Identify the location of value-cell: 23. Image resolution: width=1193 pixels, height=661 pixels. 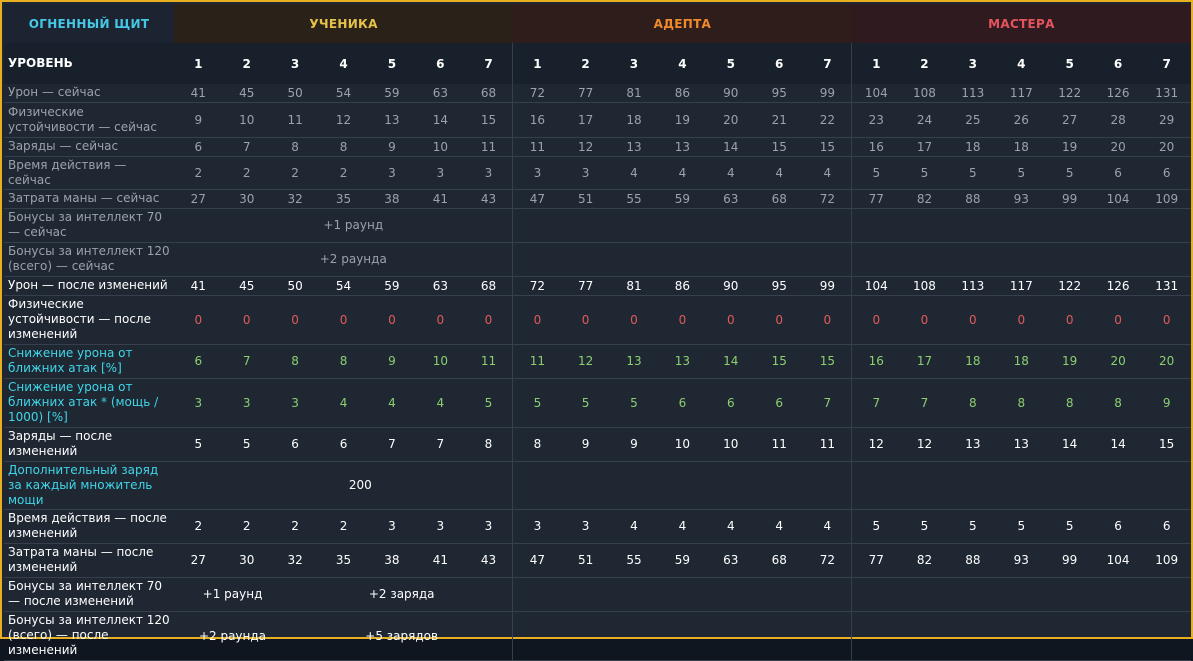
(876, 120).